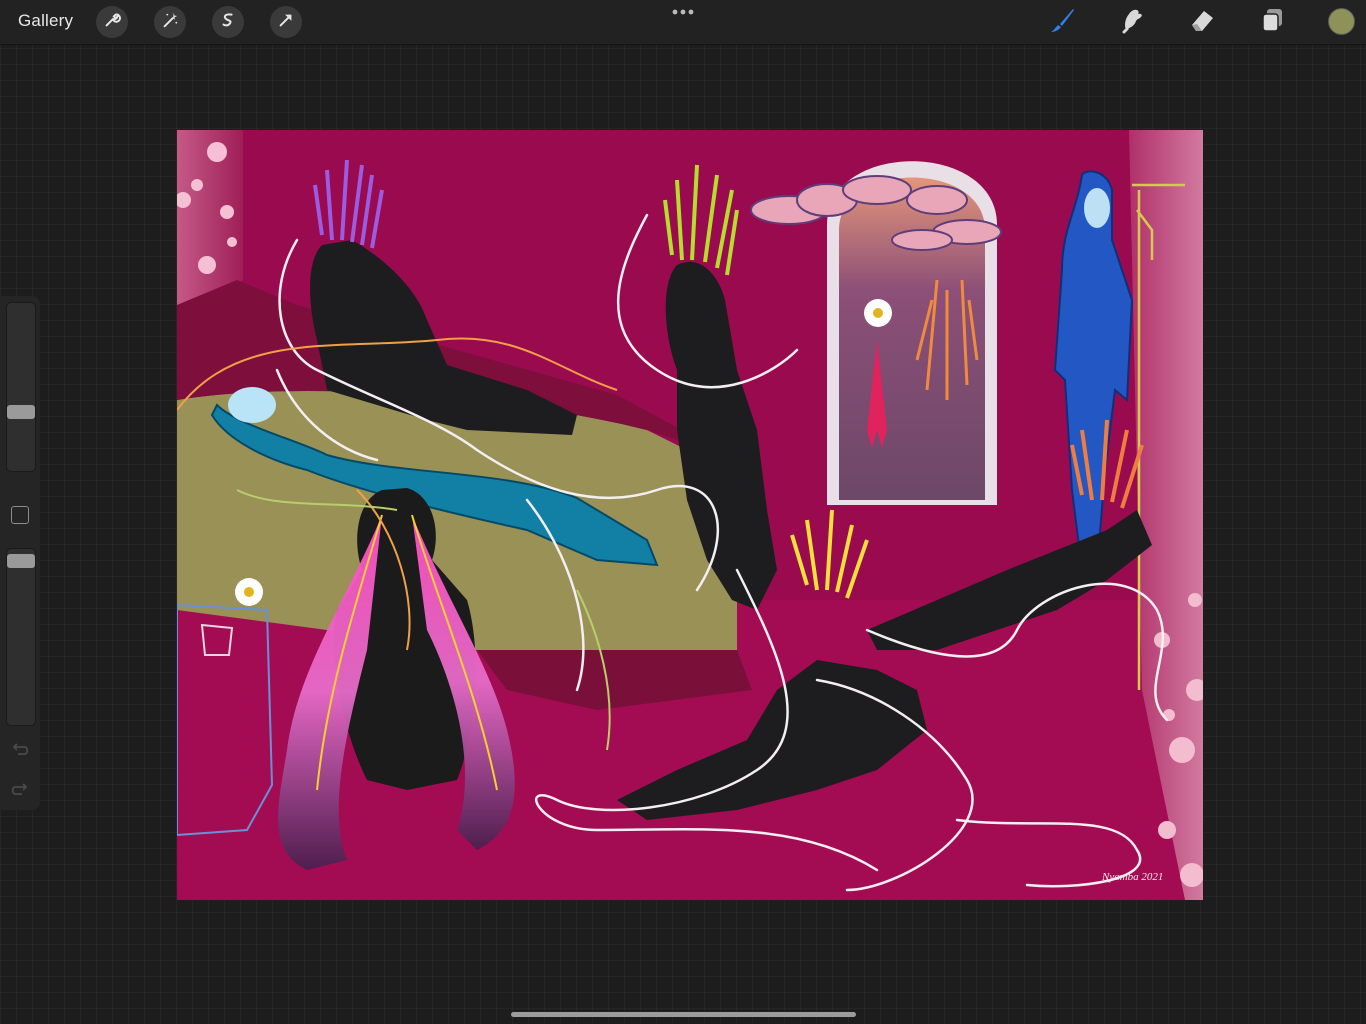  Describe the element at coordinates (21, 412) in the screenshot. I see `brush-size-thumb` at that location.